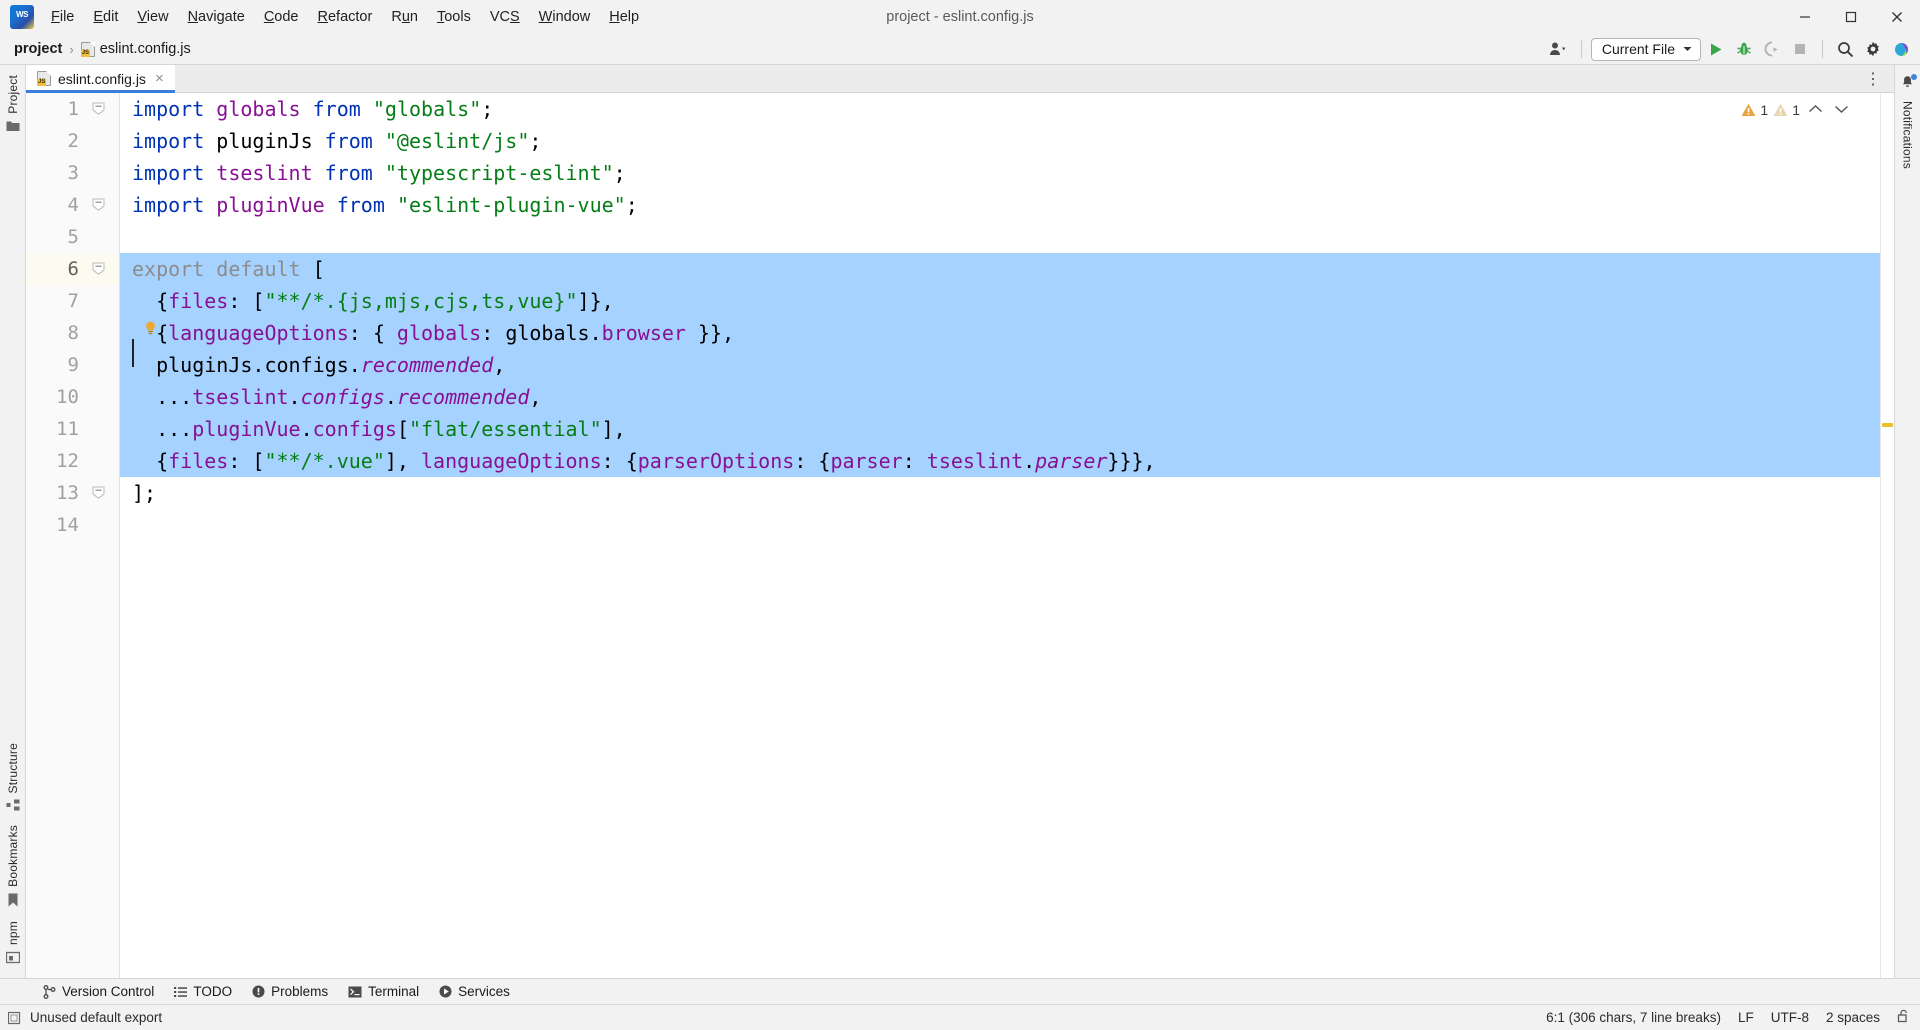 This screenshot has height=1030, width=1920. I want to click on bottom-bar-item-terminal: Terminal, so click(383, 991).